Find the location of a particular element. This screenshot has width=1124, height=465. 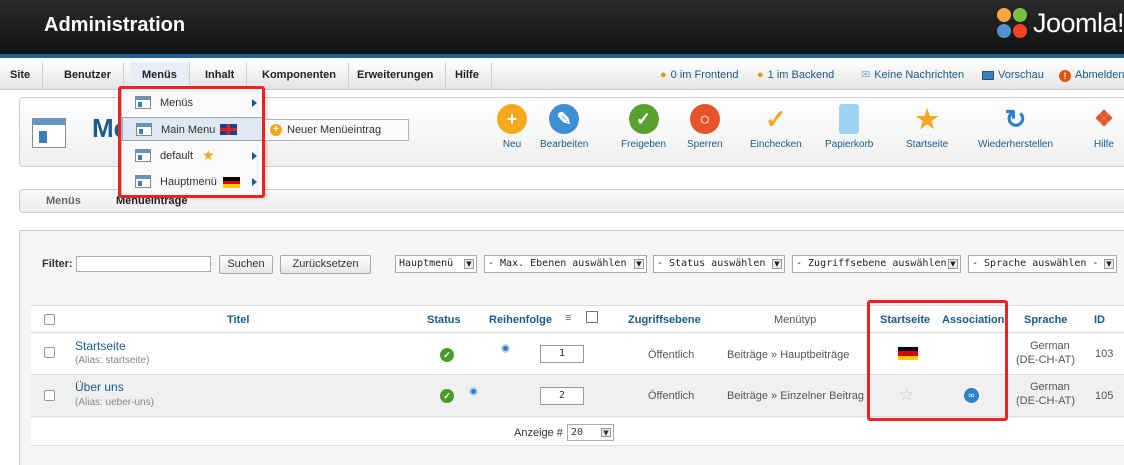

status-preview-label: Vorschau is located at coordinates (1021, 75).